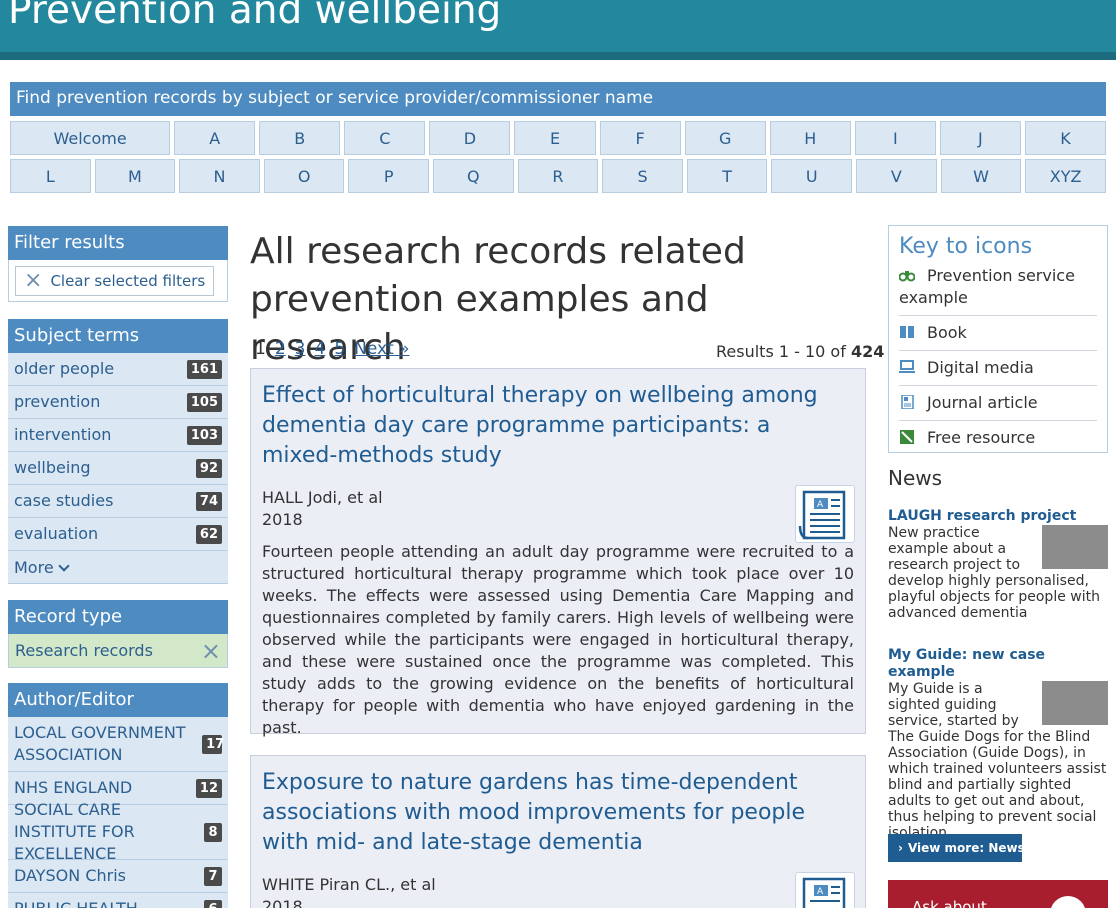  Describe the element at coordinates (64, 565) in the screenshot. I see `chevron-down-icon` at that location.